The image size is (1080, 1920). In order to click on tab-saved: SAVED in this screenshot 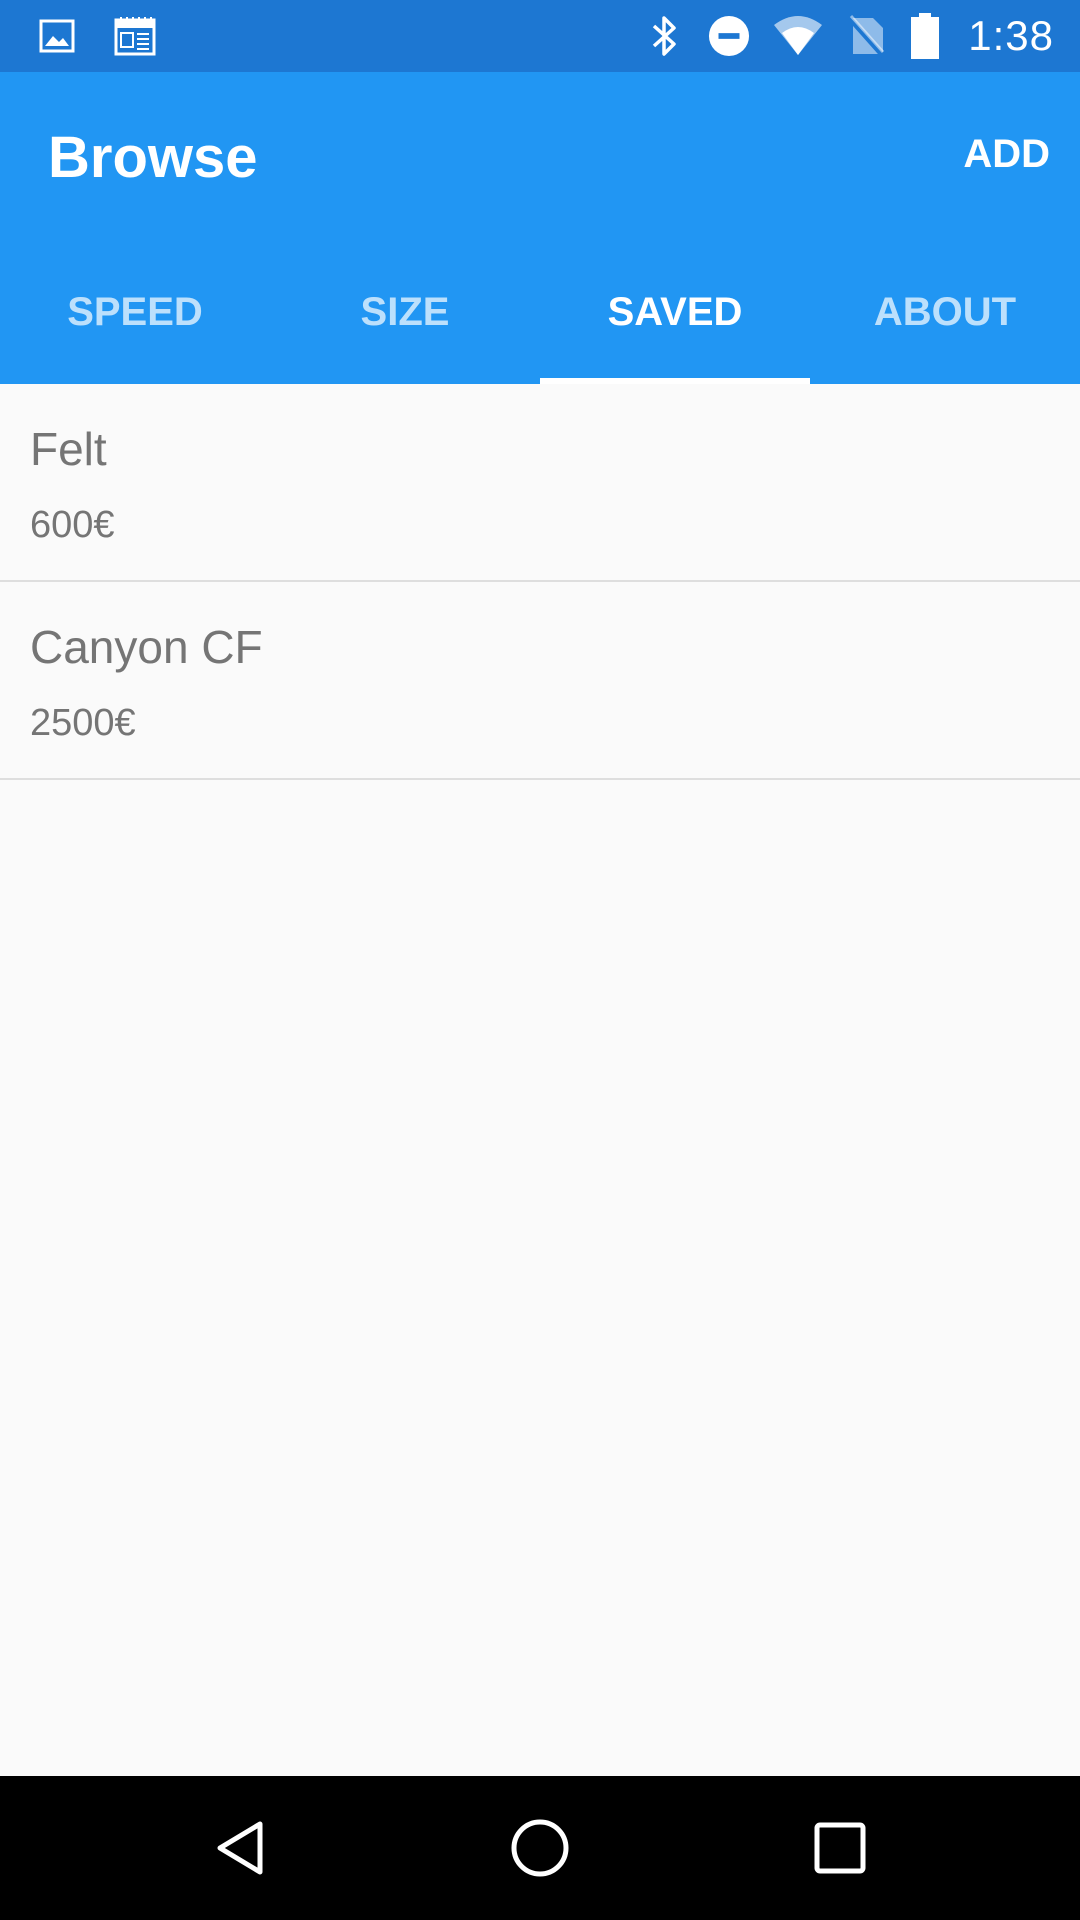, I will do `click(675, 312)`.